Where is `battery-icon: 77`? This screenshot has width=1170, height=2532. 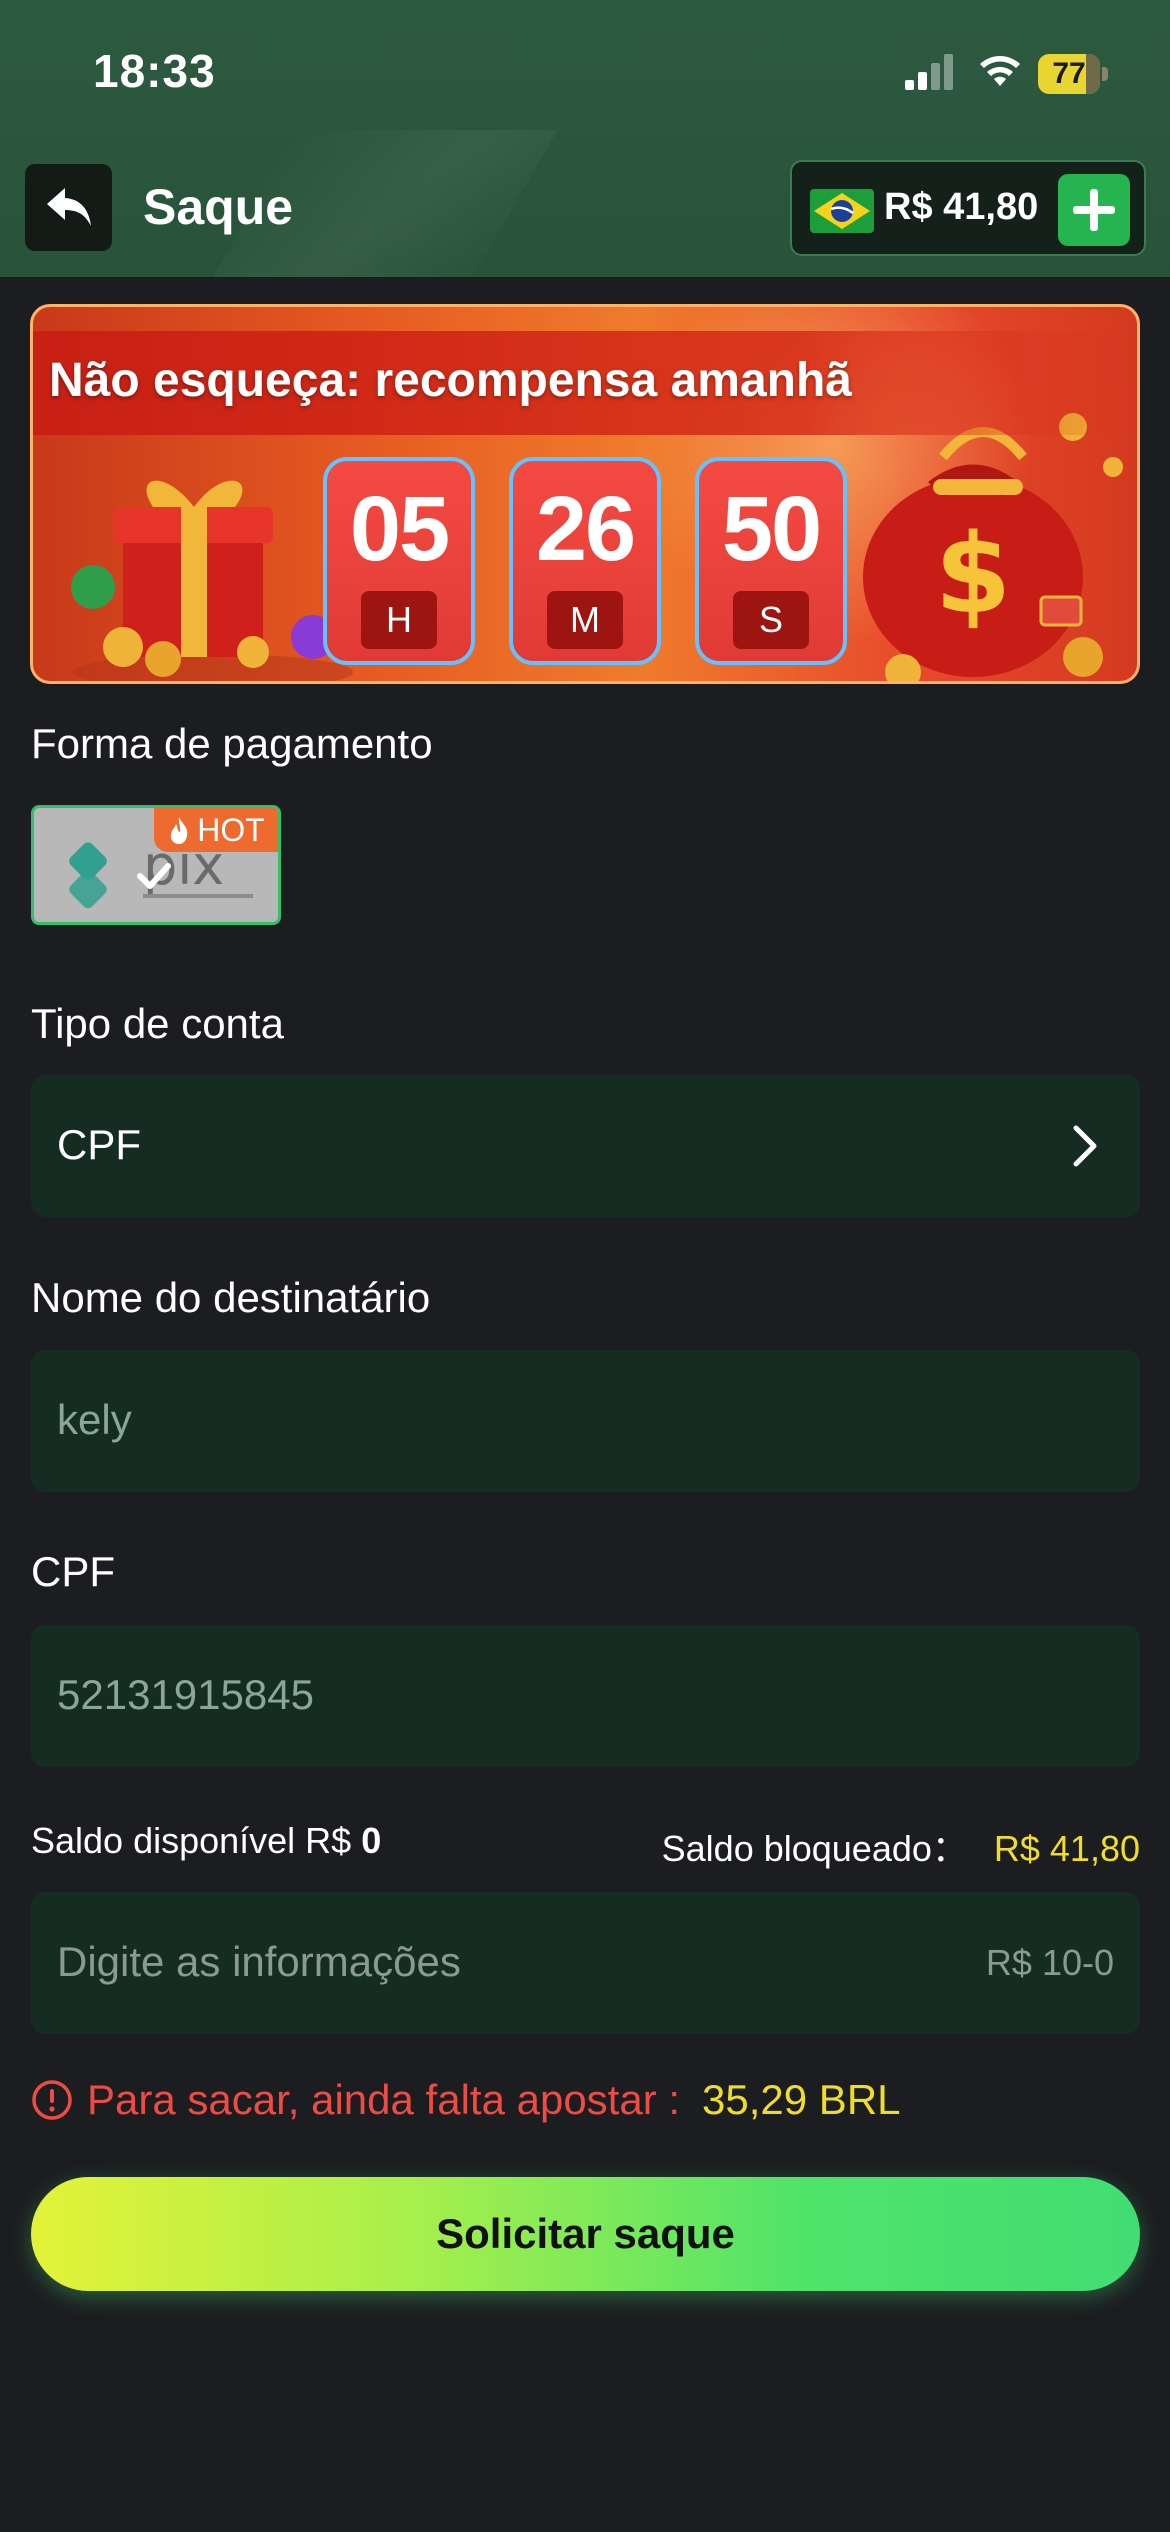
battery-icon: 77 is located at coordinates (1073, 74).